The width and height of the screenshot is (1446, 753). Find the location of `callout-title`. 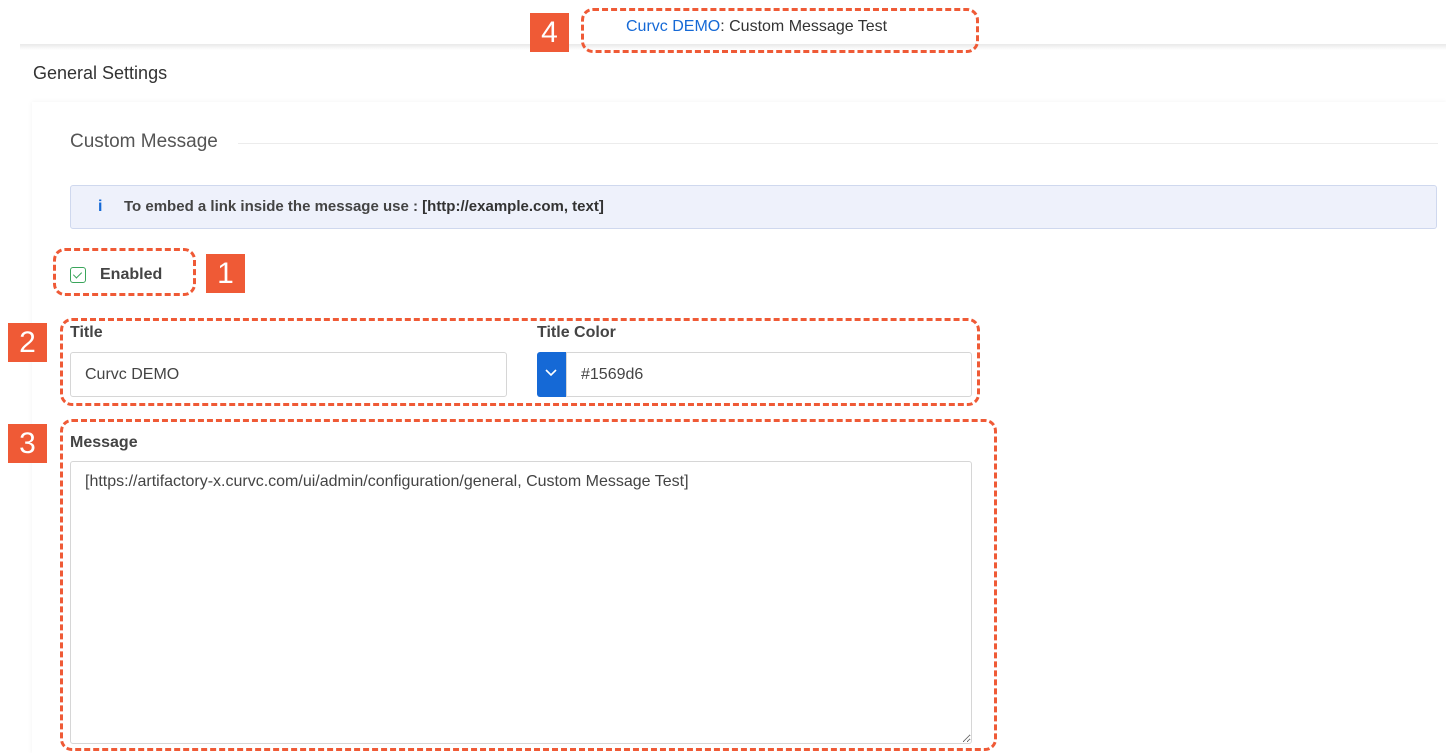

callout-title is located at coordinates (520, 362).